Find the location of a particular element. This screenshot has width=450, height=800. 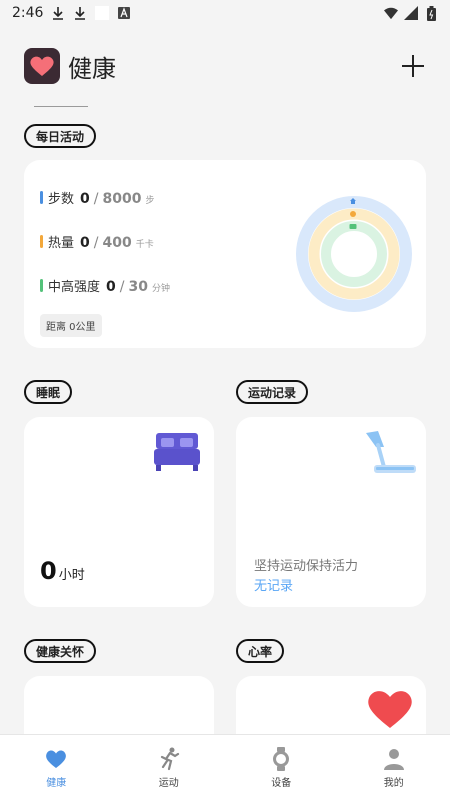

sleep-title: 睡眠 is located at coordinates (48, 392).